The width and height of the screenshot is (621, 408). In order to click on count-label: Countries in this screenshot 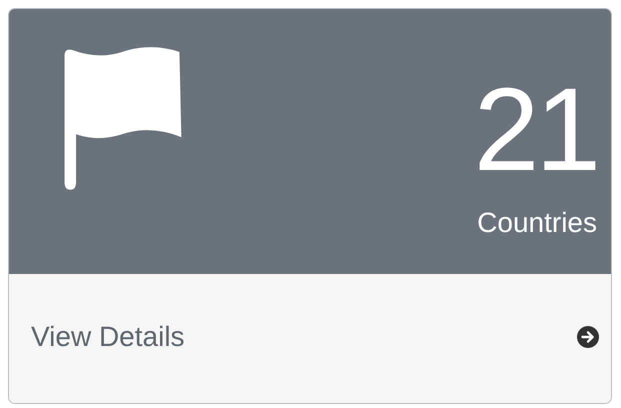, I will do `click(537, 223)`.